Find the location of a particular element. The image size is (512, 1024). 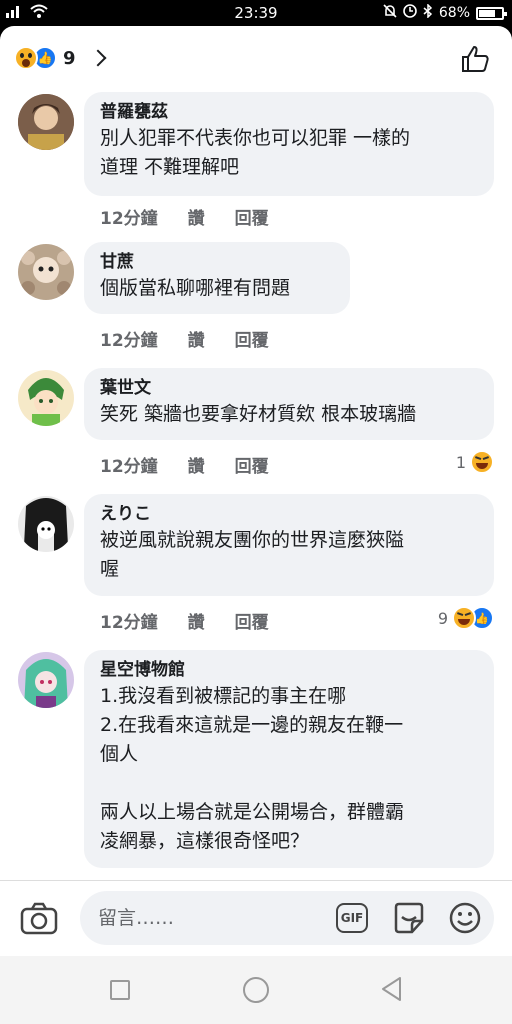

reaction-count: 1 is located at coordinates (460, 462).